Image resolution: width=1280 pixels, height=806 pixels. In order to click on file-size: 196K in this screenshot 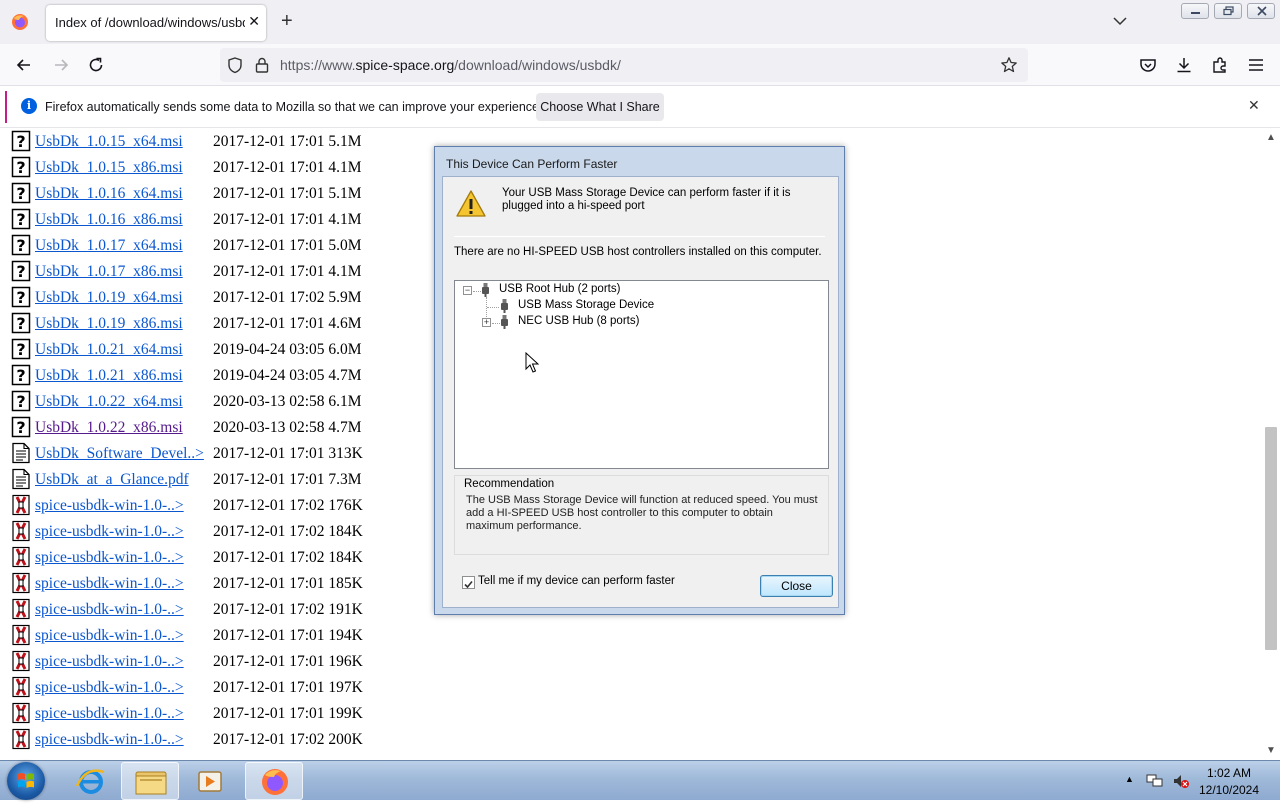, I will do `click(345, 661)`.